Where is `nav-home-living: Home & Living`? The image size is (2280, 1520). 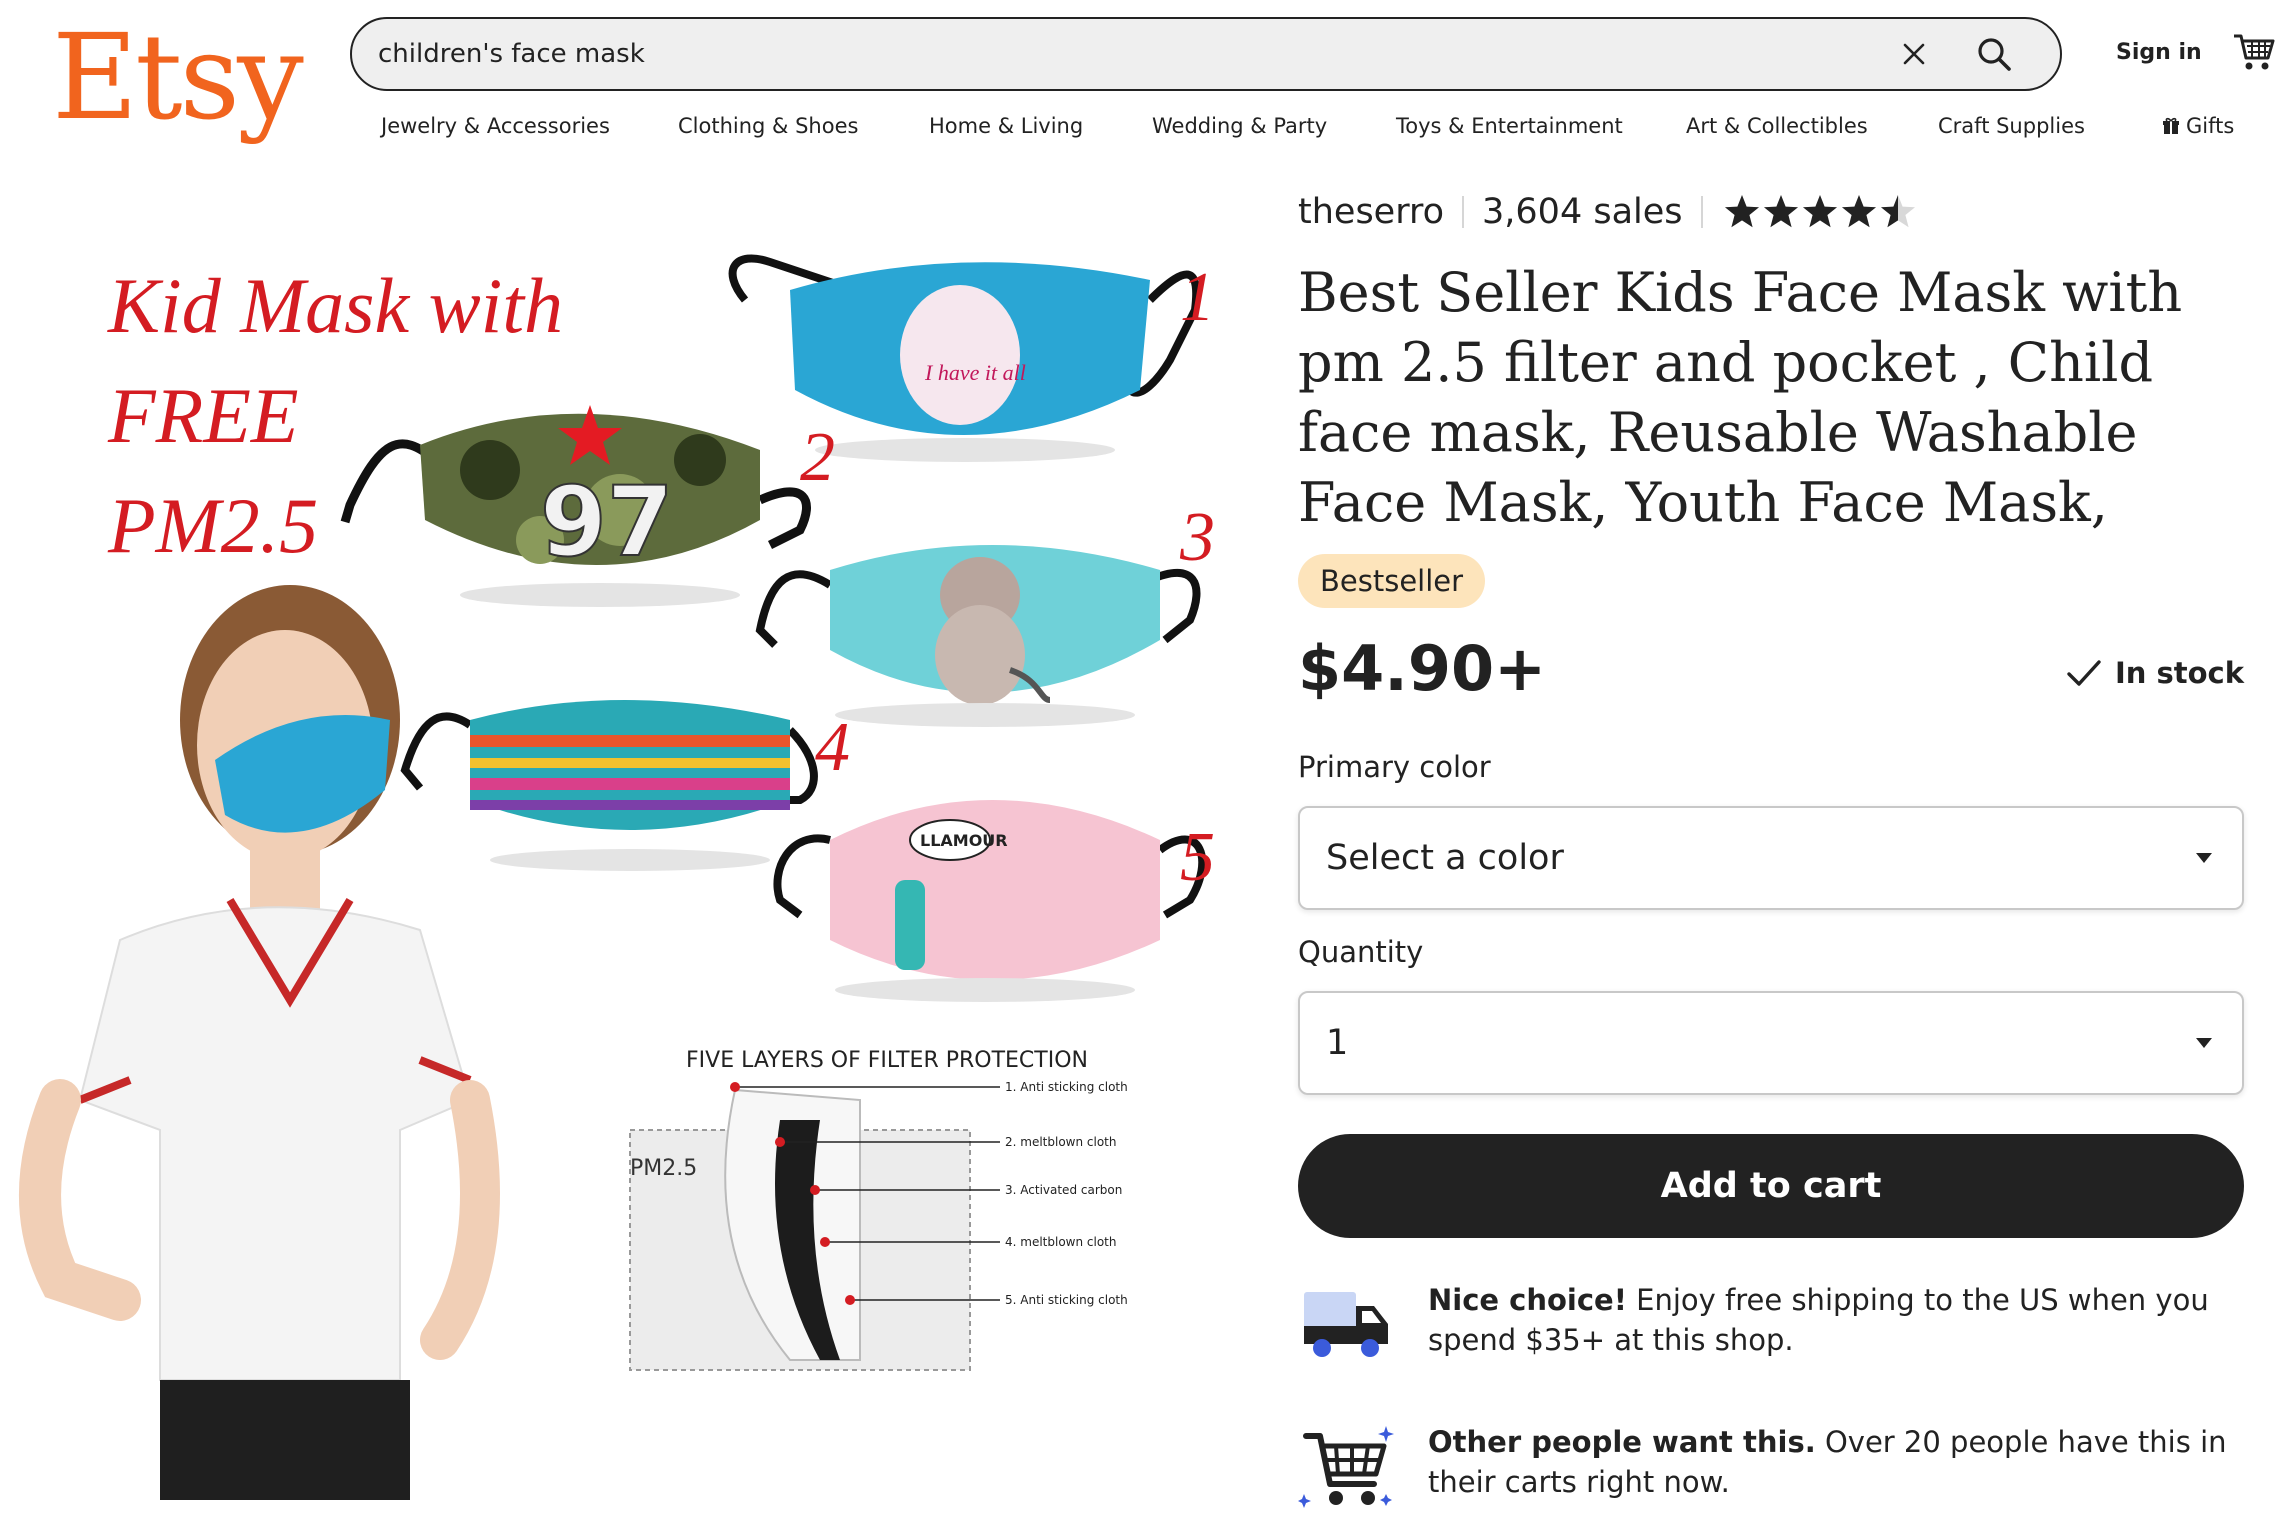 nav-home-living: Home & Living is located at coordinates (1006, 126).